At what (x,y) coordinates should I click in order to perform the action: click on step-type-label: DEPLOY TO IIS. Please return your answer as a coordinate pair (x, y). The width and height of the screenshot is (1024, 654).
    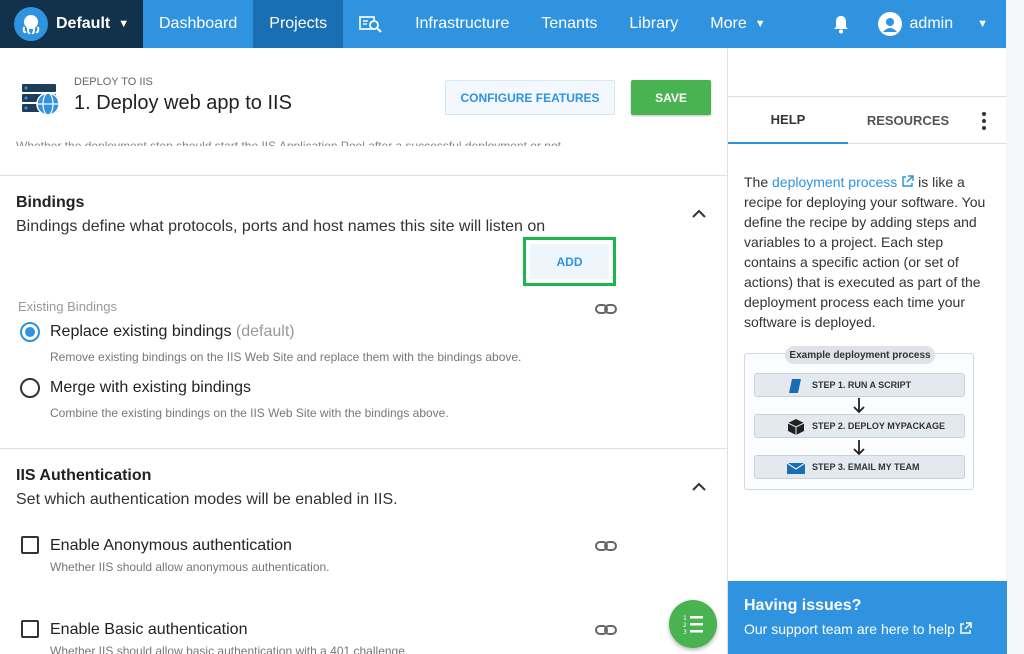
    Looking at the image, I should click on (113, 82).